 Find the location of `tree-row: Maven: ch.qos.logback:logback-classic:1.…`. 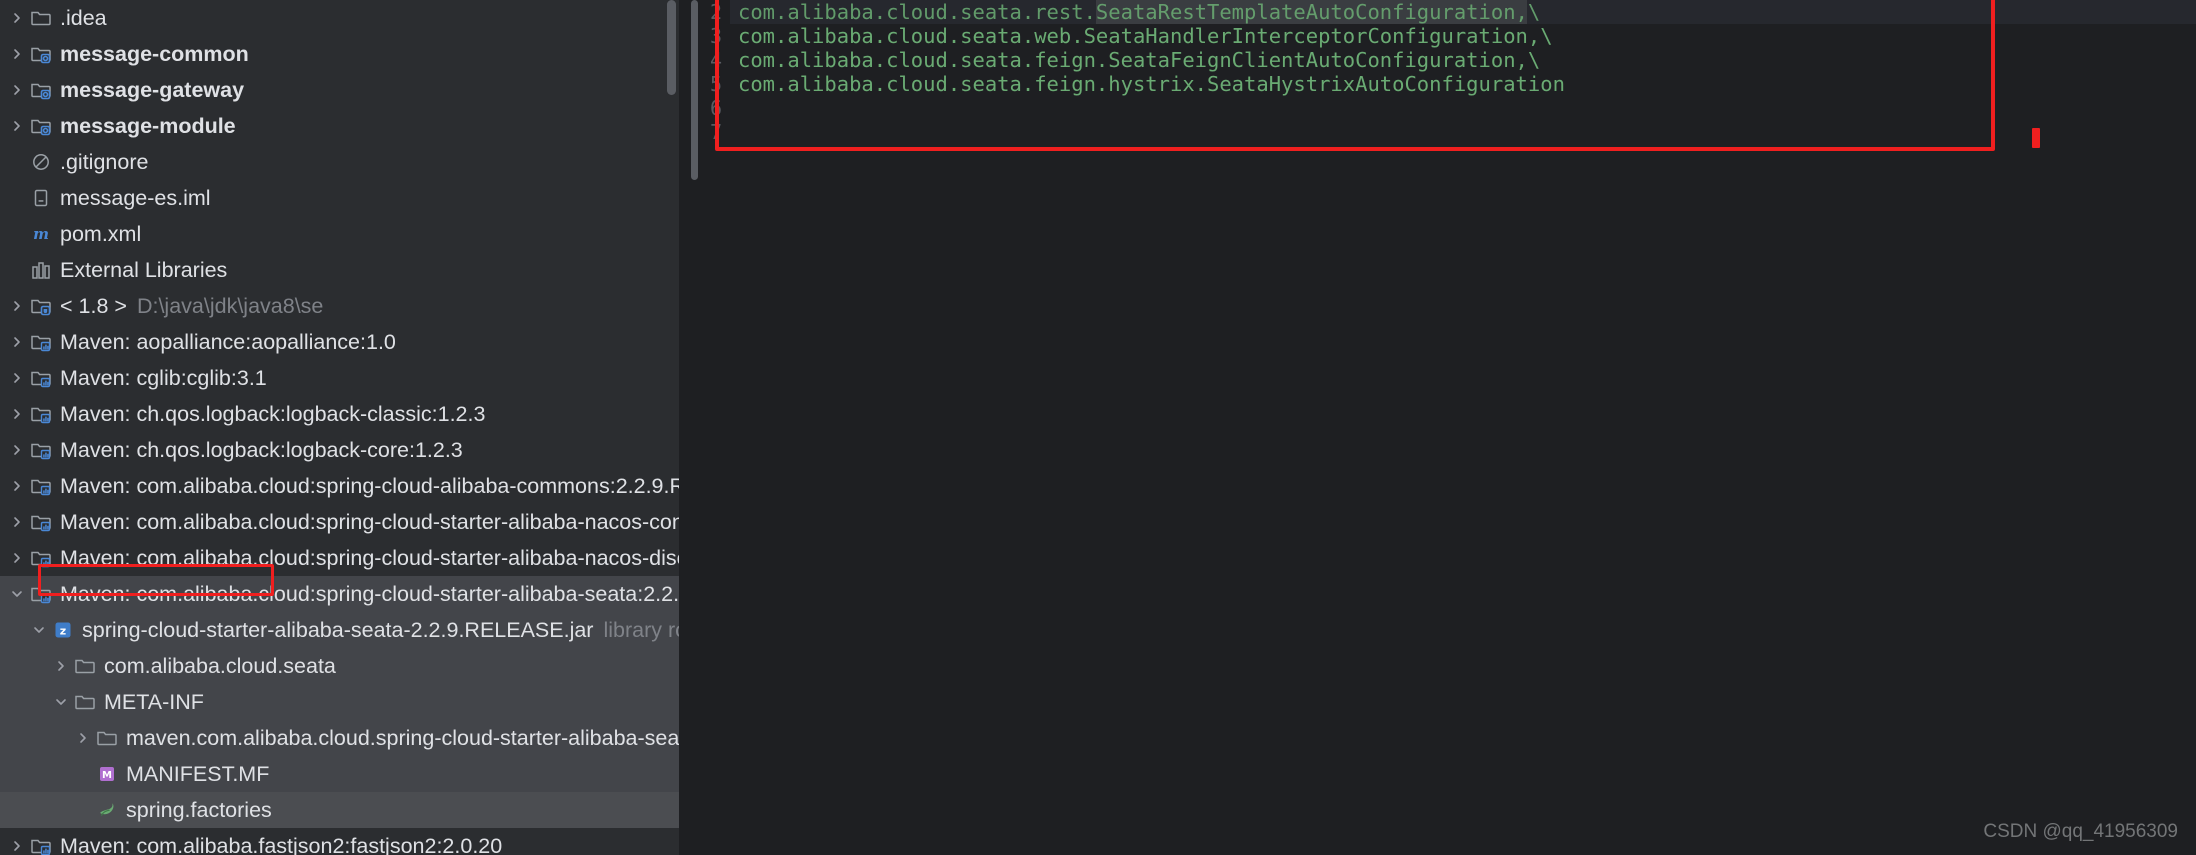

tree-row: Maven: ch.qos.logback:logback-classic:1.… is located at coordinates (340, 414).